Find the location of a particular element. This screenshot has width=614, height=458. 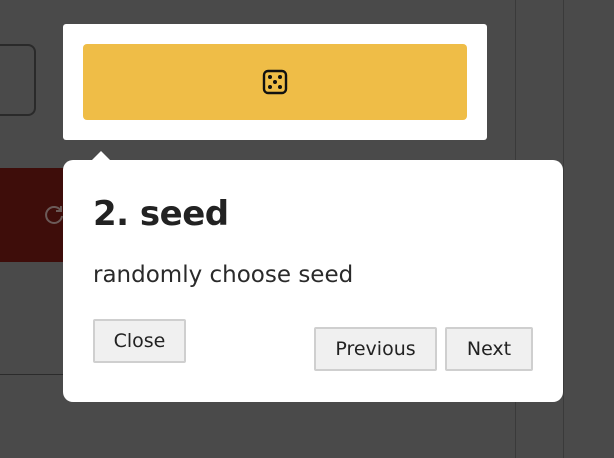

popover-description: randomly choose seed is located at coordinates (223, 275).